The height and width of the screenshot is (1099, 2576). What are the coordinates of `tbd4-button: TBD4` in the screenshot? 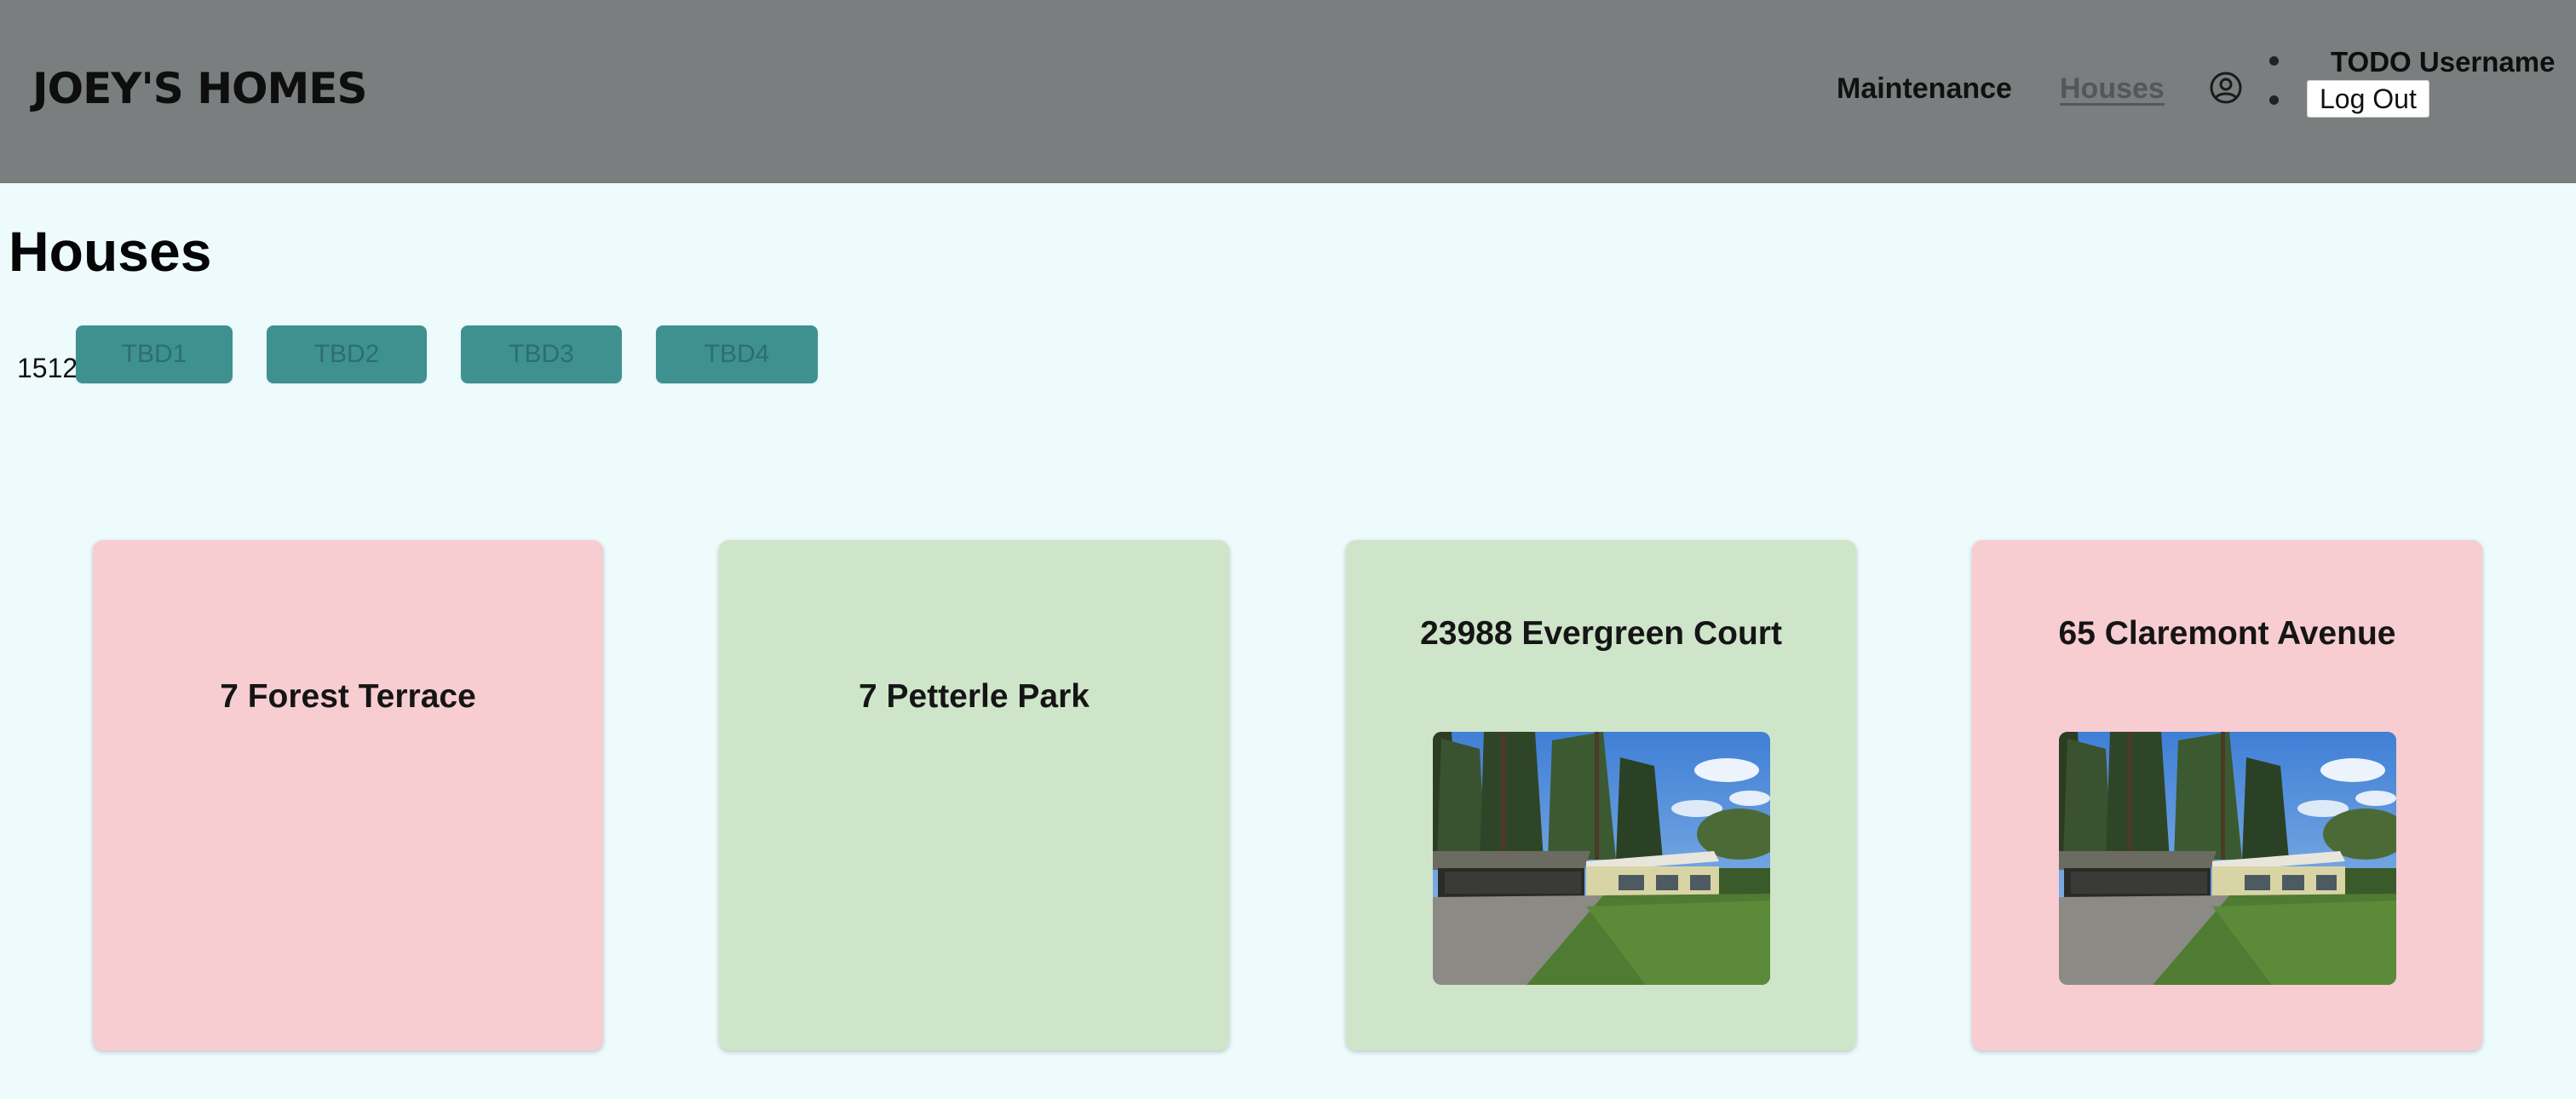 It's located at (737, 354).